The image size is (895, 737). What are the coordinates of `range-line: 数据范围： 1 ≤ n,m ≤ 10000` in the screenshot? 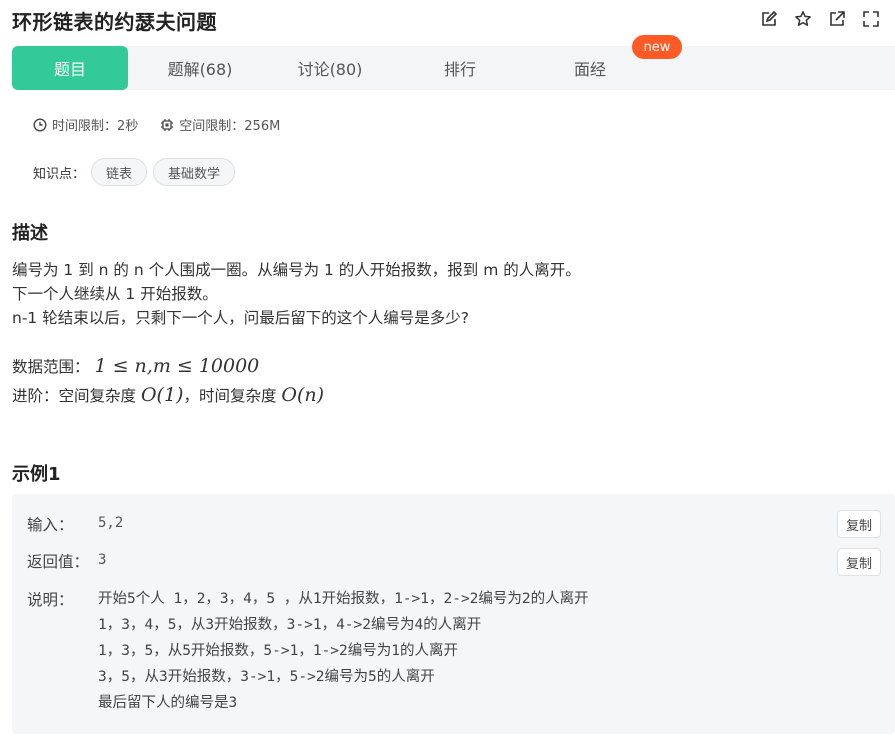 It's located at (296, 366).